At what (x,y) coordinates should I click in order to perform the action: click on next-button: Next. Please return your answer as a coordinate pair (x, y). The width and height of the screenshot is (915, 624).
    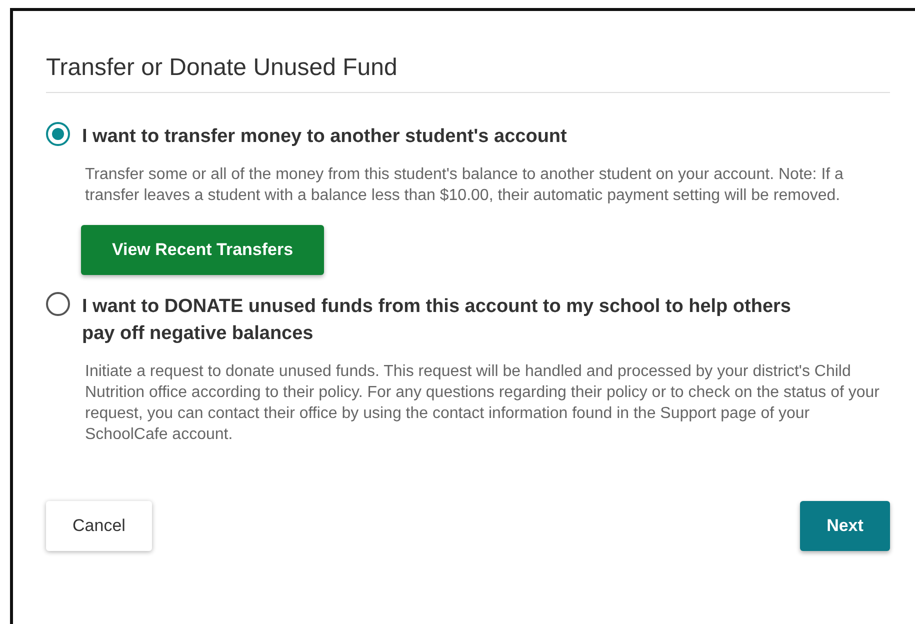
    Looking at the image, I should click on (845, 526).